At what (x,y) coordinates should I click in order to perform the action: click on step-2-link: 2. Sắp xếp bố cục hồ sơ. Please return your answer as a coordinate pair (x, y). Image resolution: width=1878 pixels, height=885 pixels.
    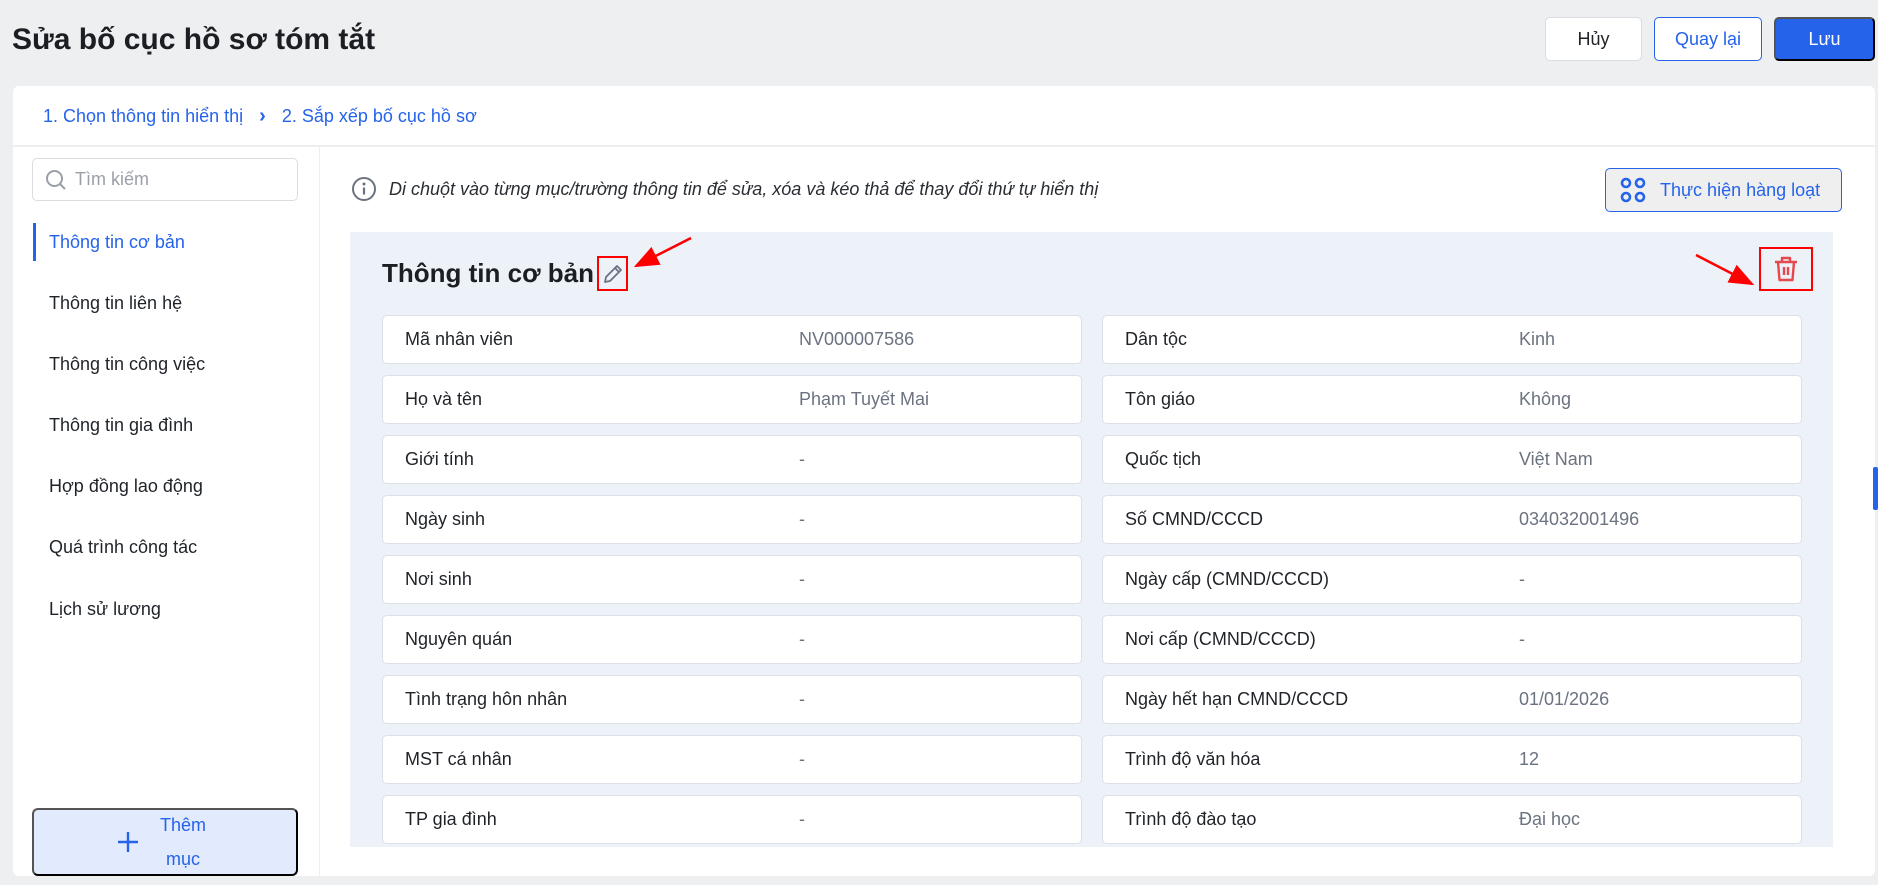
    Looking at the image, I should click on (379, 116).